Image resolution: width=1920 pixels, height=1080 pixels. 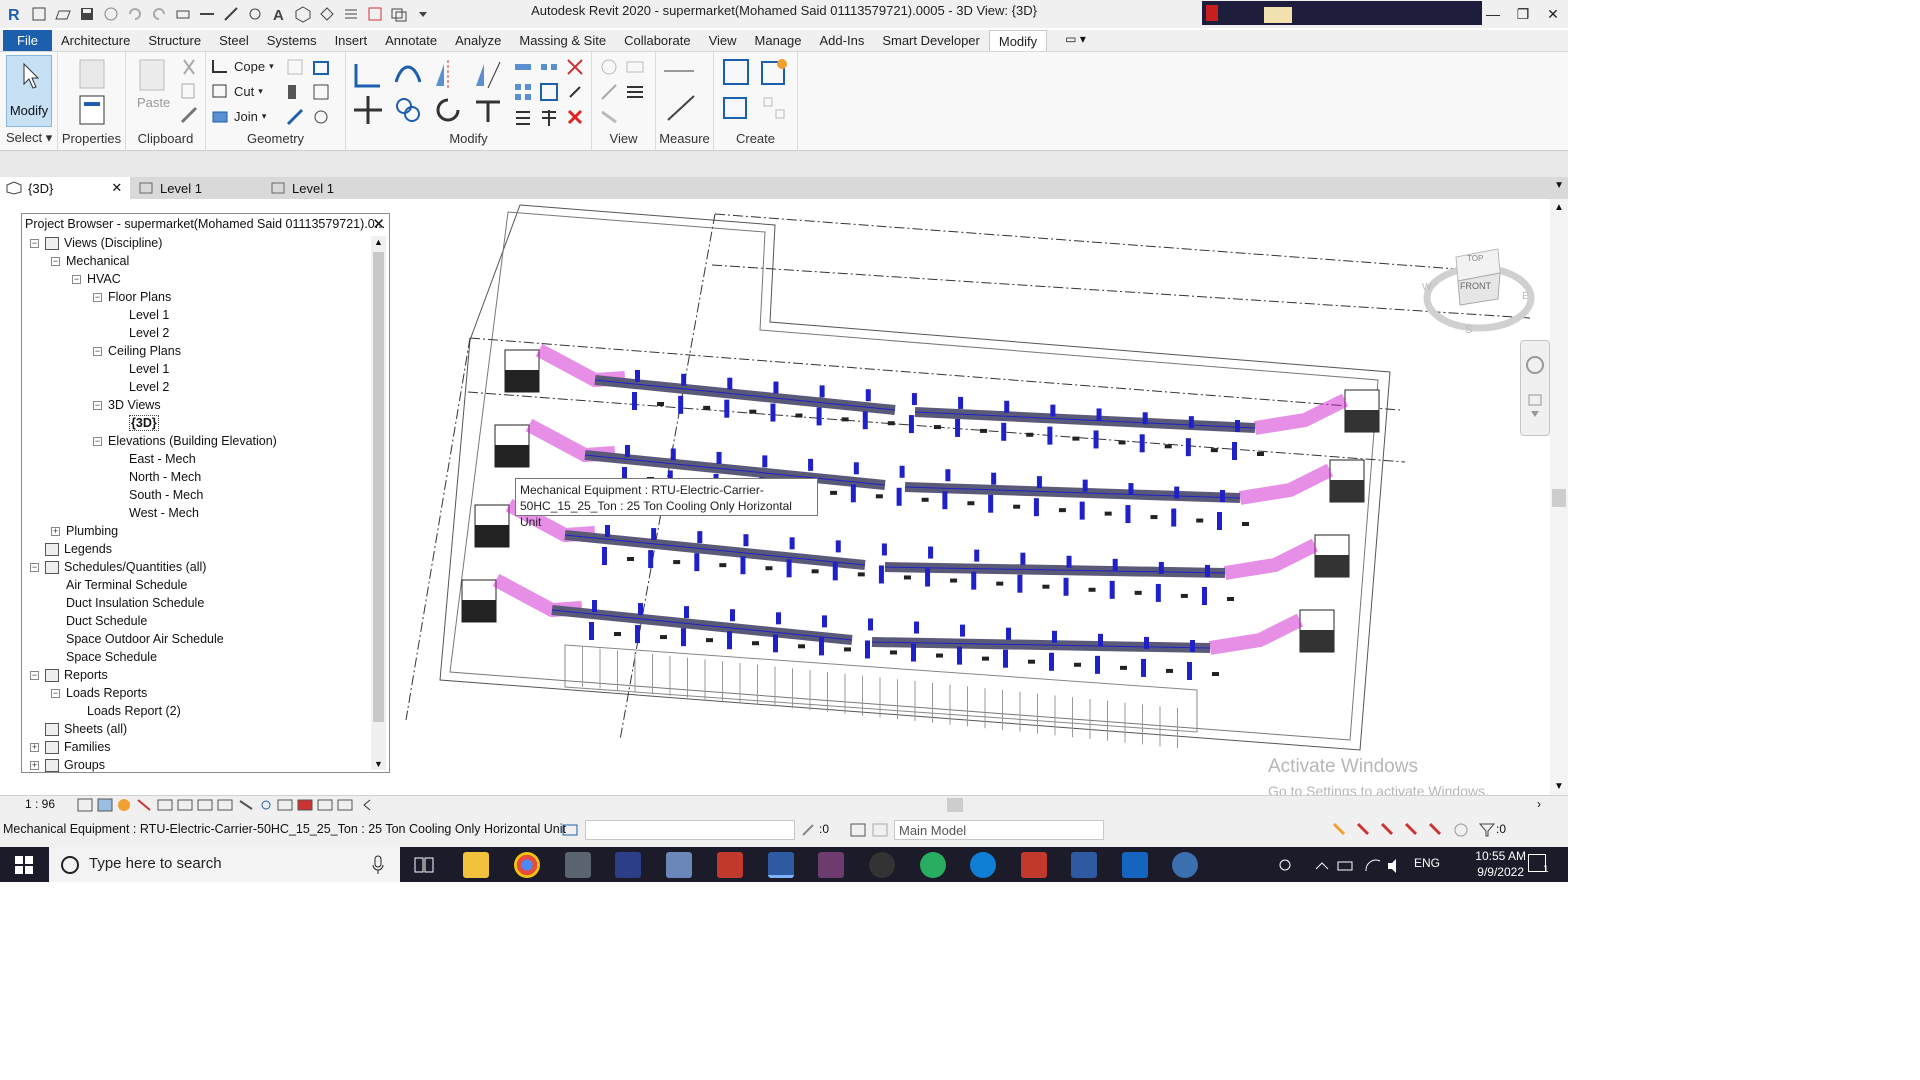 I want to click on drag-elements-icon, so click(x=1435, y=829).